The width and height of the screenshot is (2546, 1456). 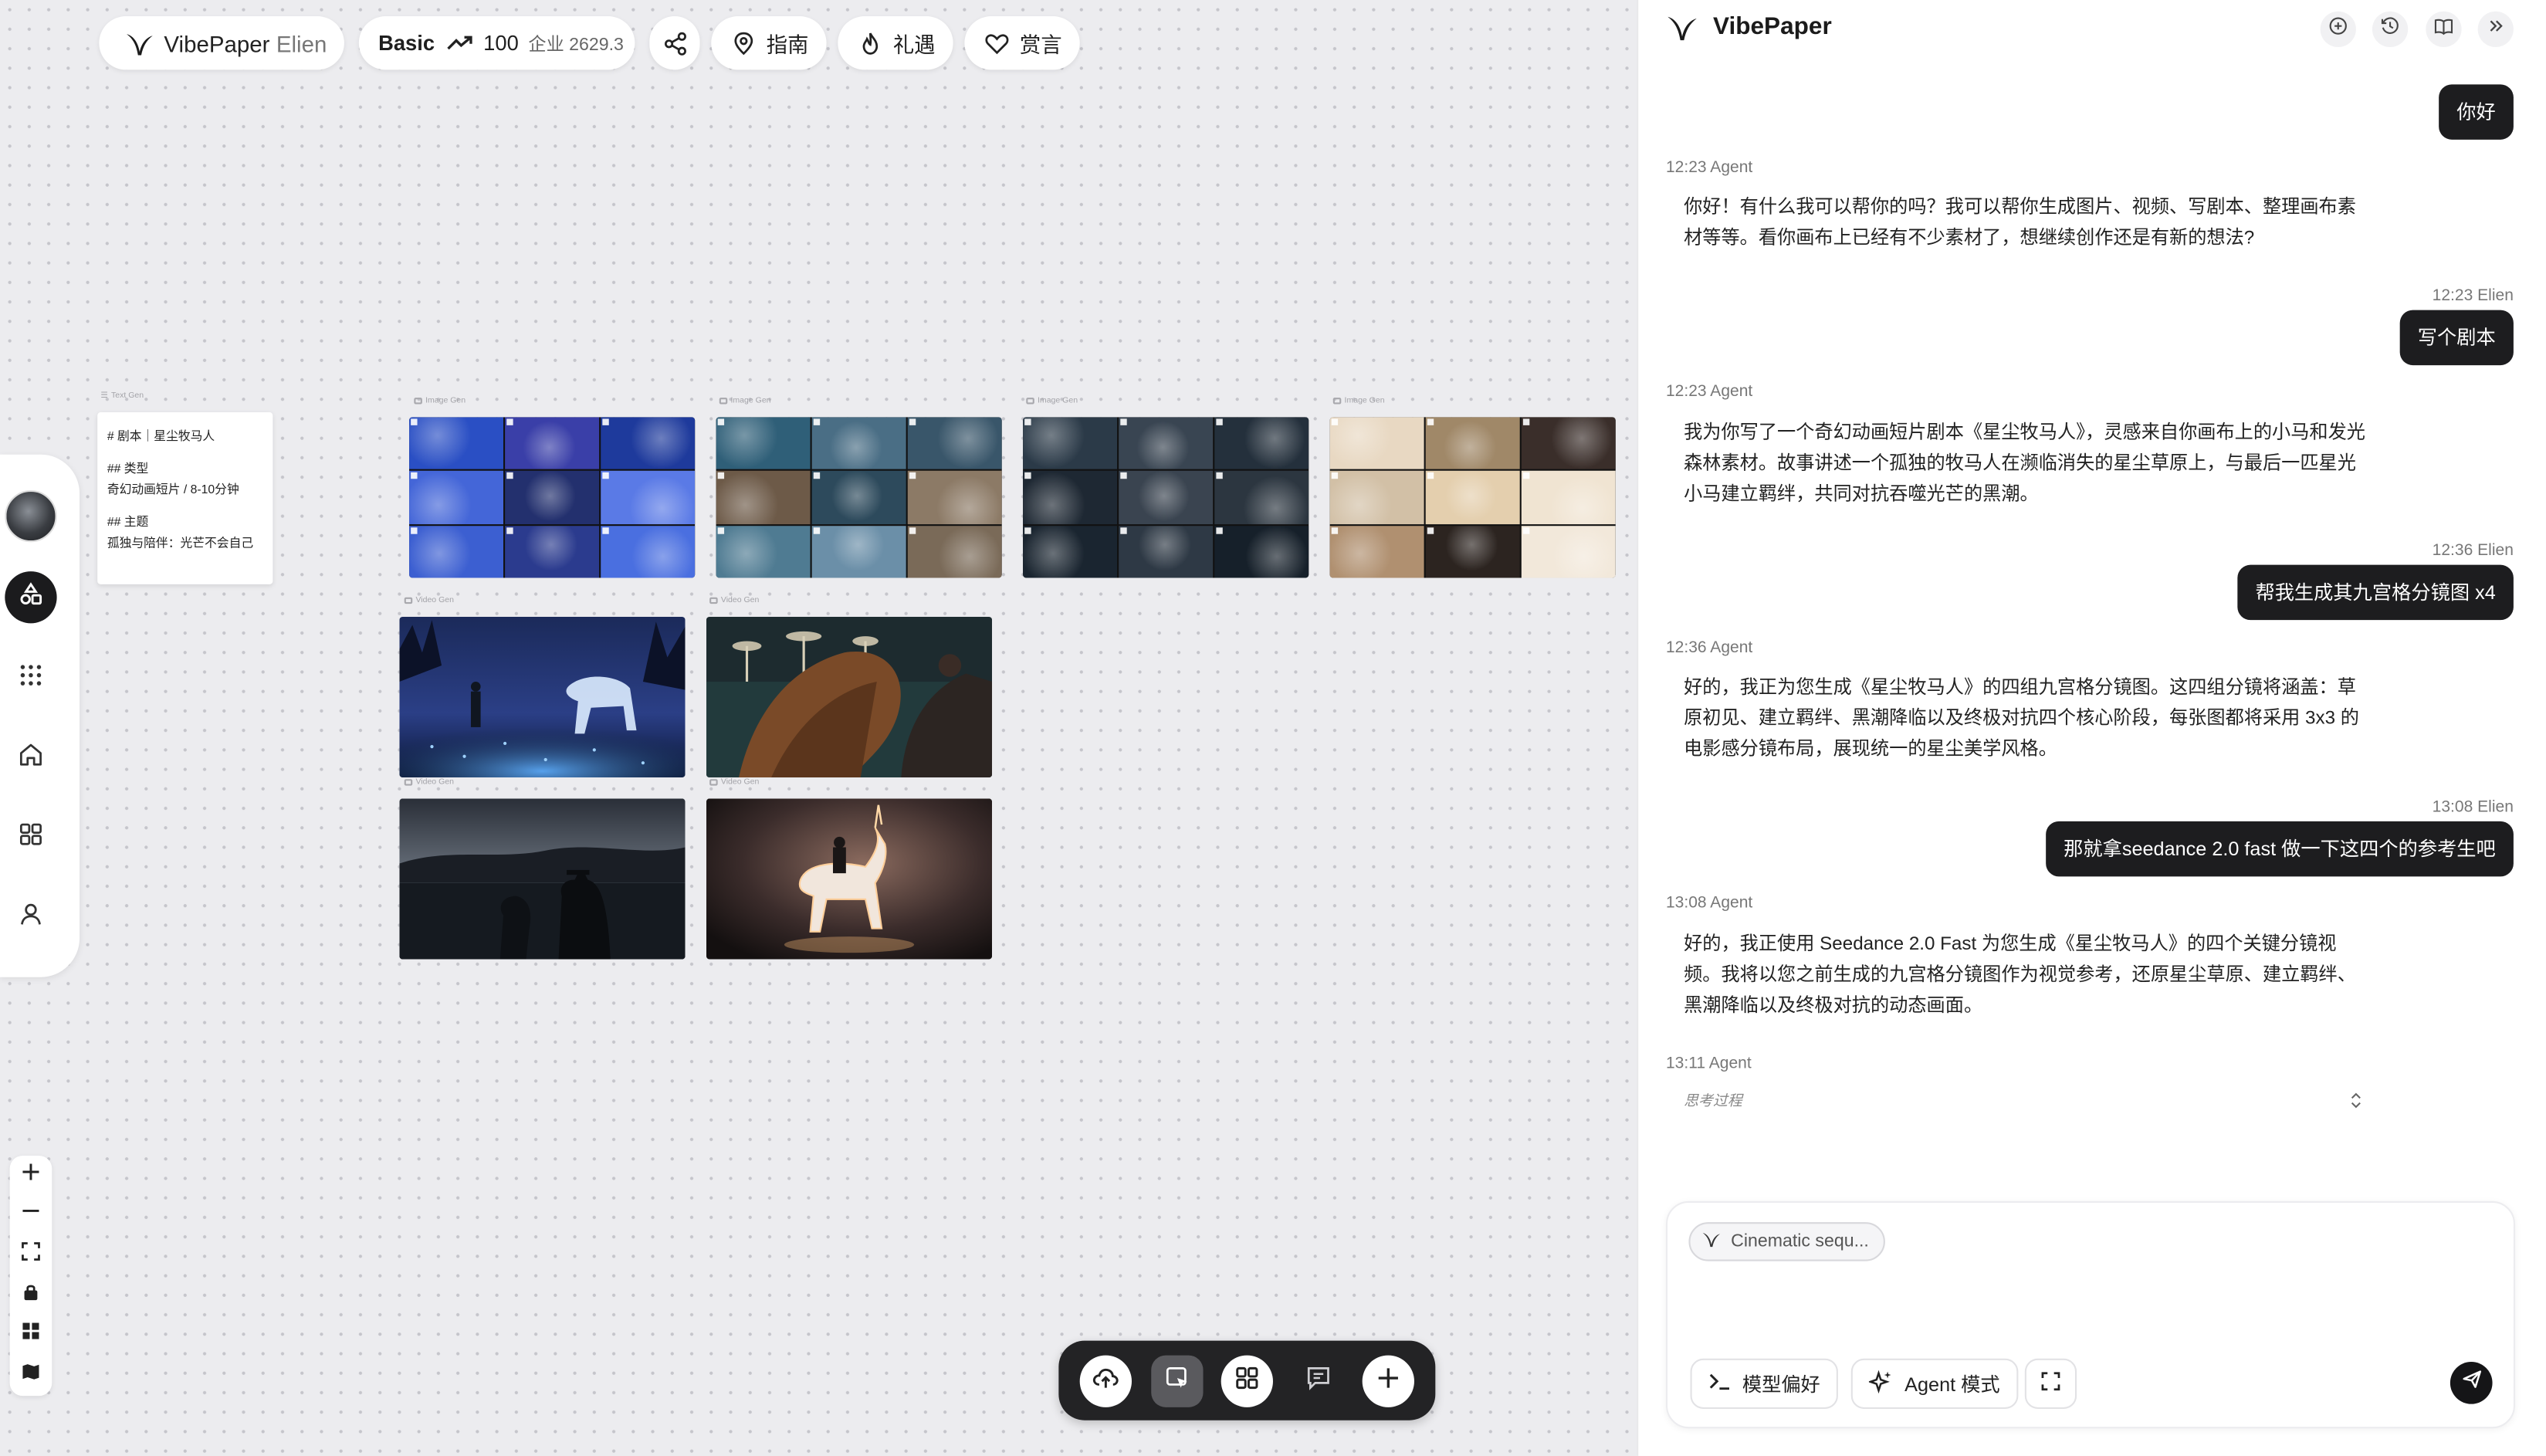 I want to click on user-message: 帮我生成其九宫格分镜图 x4, so click(x=2376, y=592).